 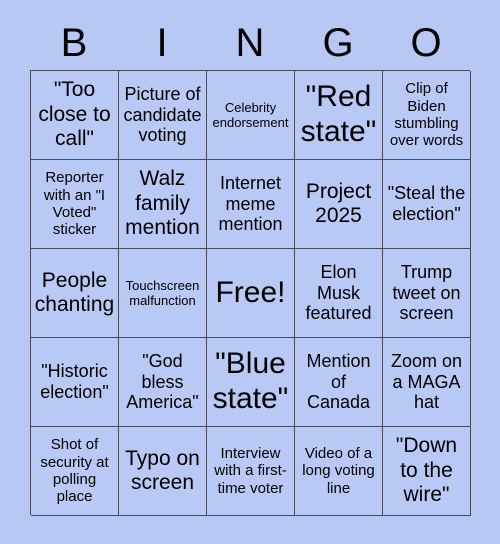 I want to click on bingo-cell-label: Picture of candidate voting, so click(x=162, y=114).